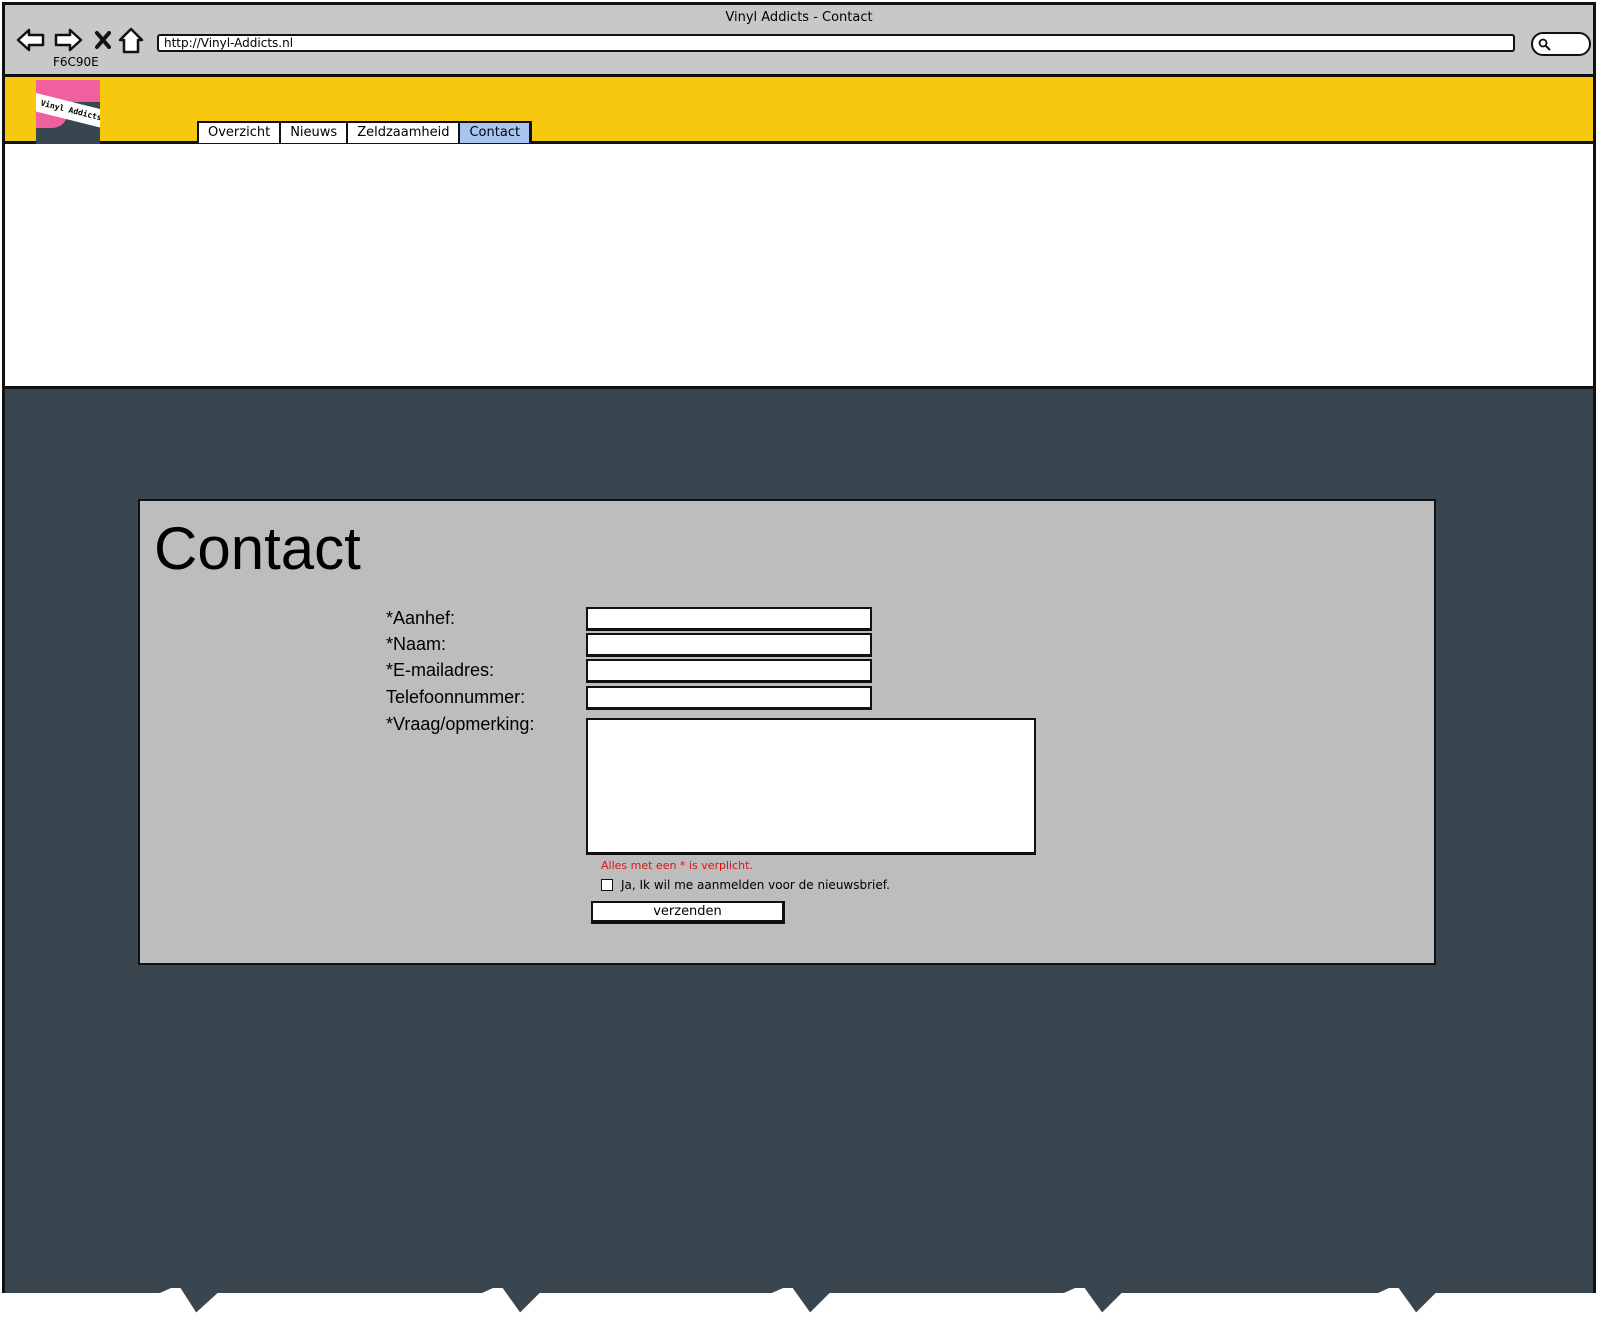 The width and height of the screenshot is (1600, 1342). Describe the element at coordinates (239, 132) in the screenshot. I see `tab-overzicht: Overzicht` at that location.